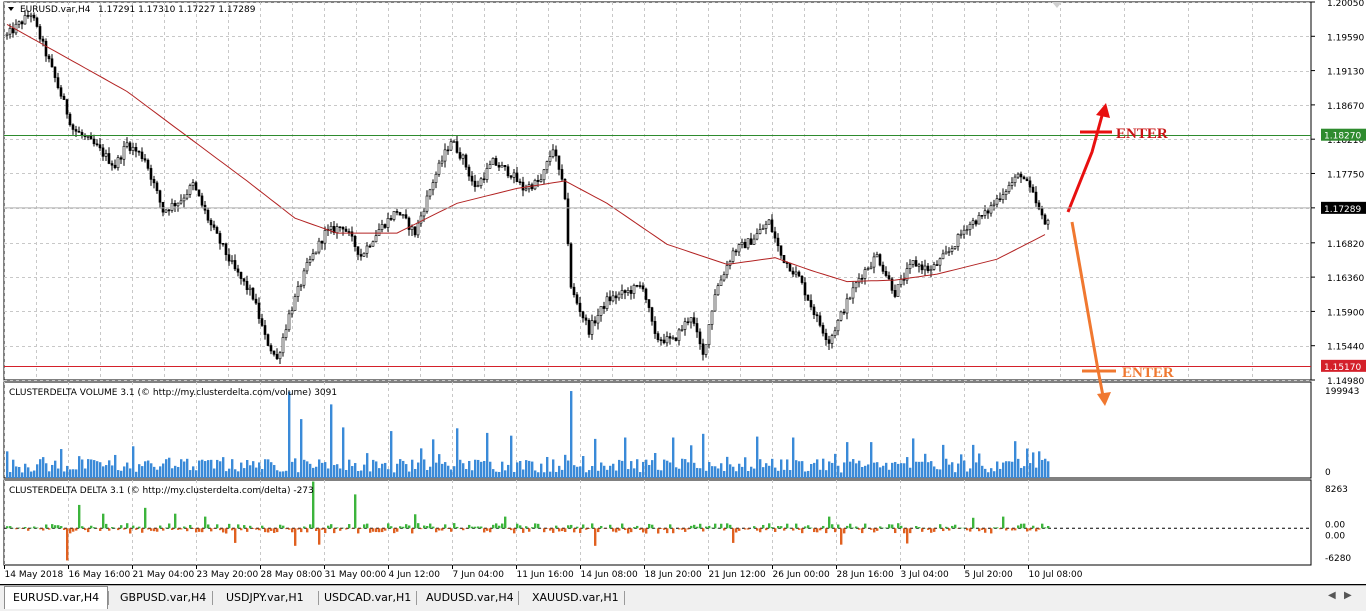 Image resolution: width=1366 pixels, height=611 pixels. What do you see at coordinates (1335, 525) in the screenshot?
I see `delta-axis-label: 0.00` at bounding box center [1335, 525].